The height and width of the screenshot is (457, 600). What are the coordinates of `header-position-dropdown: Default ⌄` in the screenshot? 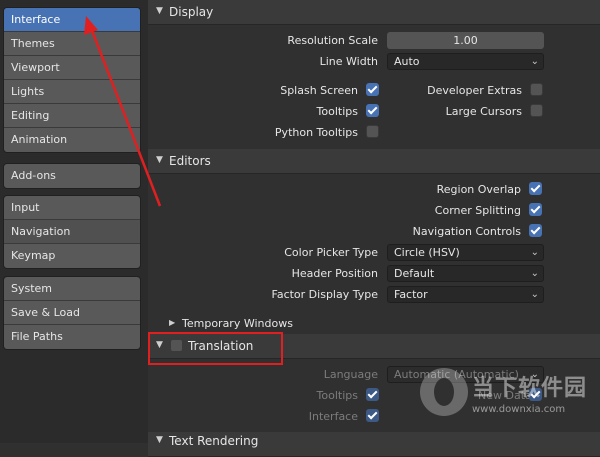 It's located at (465, 273).